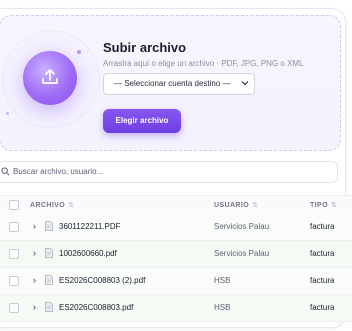 The image size is (352, 331). Describe the element at coordinates (176, 227) in the screenshot. I see `table-row: › 3601122211.PDF Servicios Palau factura` at that location.